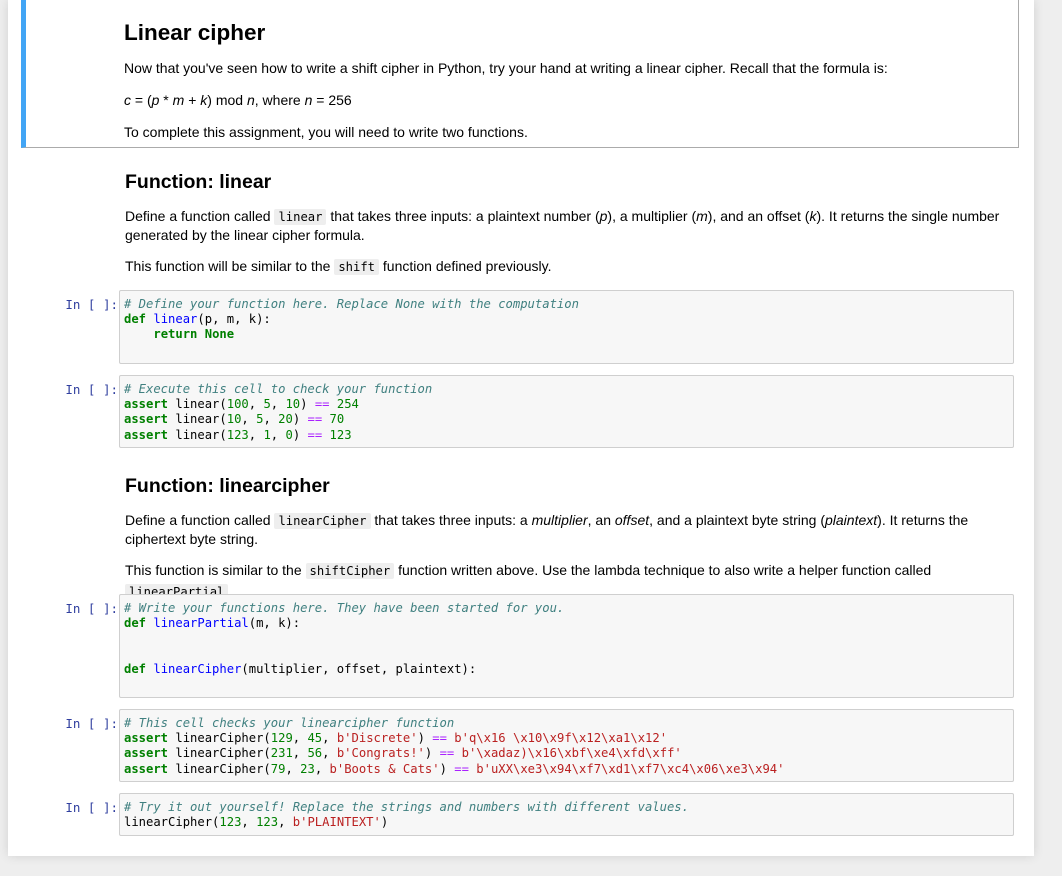 This screenshot has height=876, width=1062. I want to click on heading-function-linearcipher: Function: linearcipher, so click(227, 486).